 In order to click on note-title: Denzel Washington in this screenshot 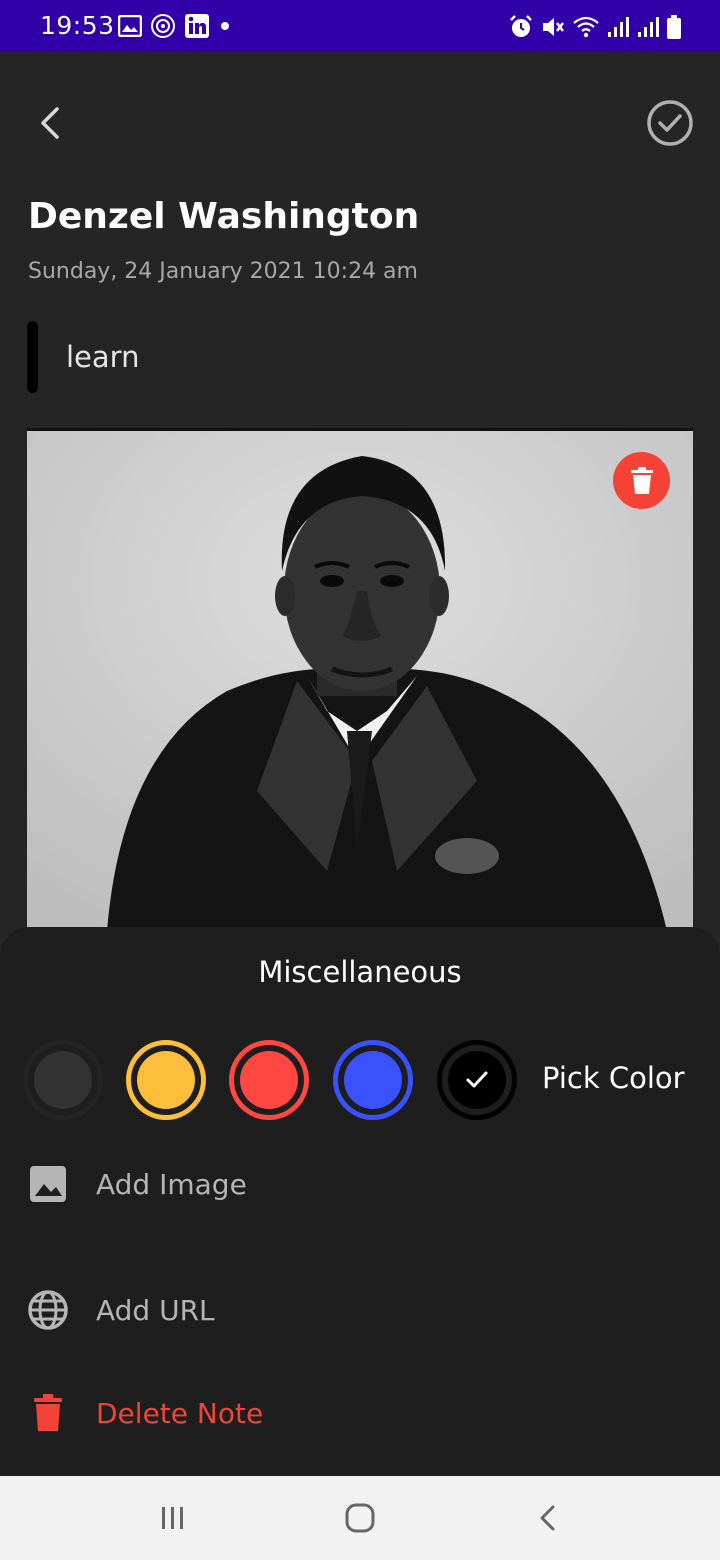, I will do `click(223, 216)`.